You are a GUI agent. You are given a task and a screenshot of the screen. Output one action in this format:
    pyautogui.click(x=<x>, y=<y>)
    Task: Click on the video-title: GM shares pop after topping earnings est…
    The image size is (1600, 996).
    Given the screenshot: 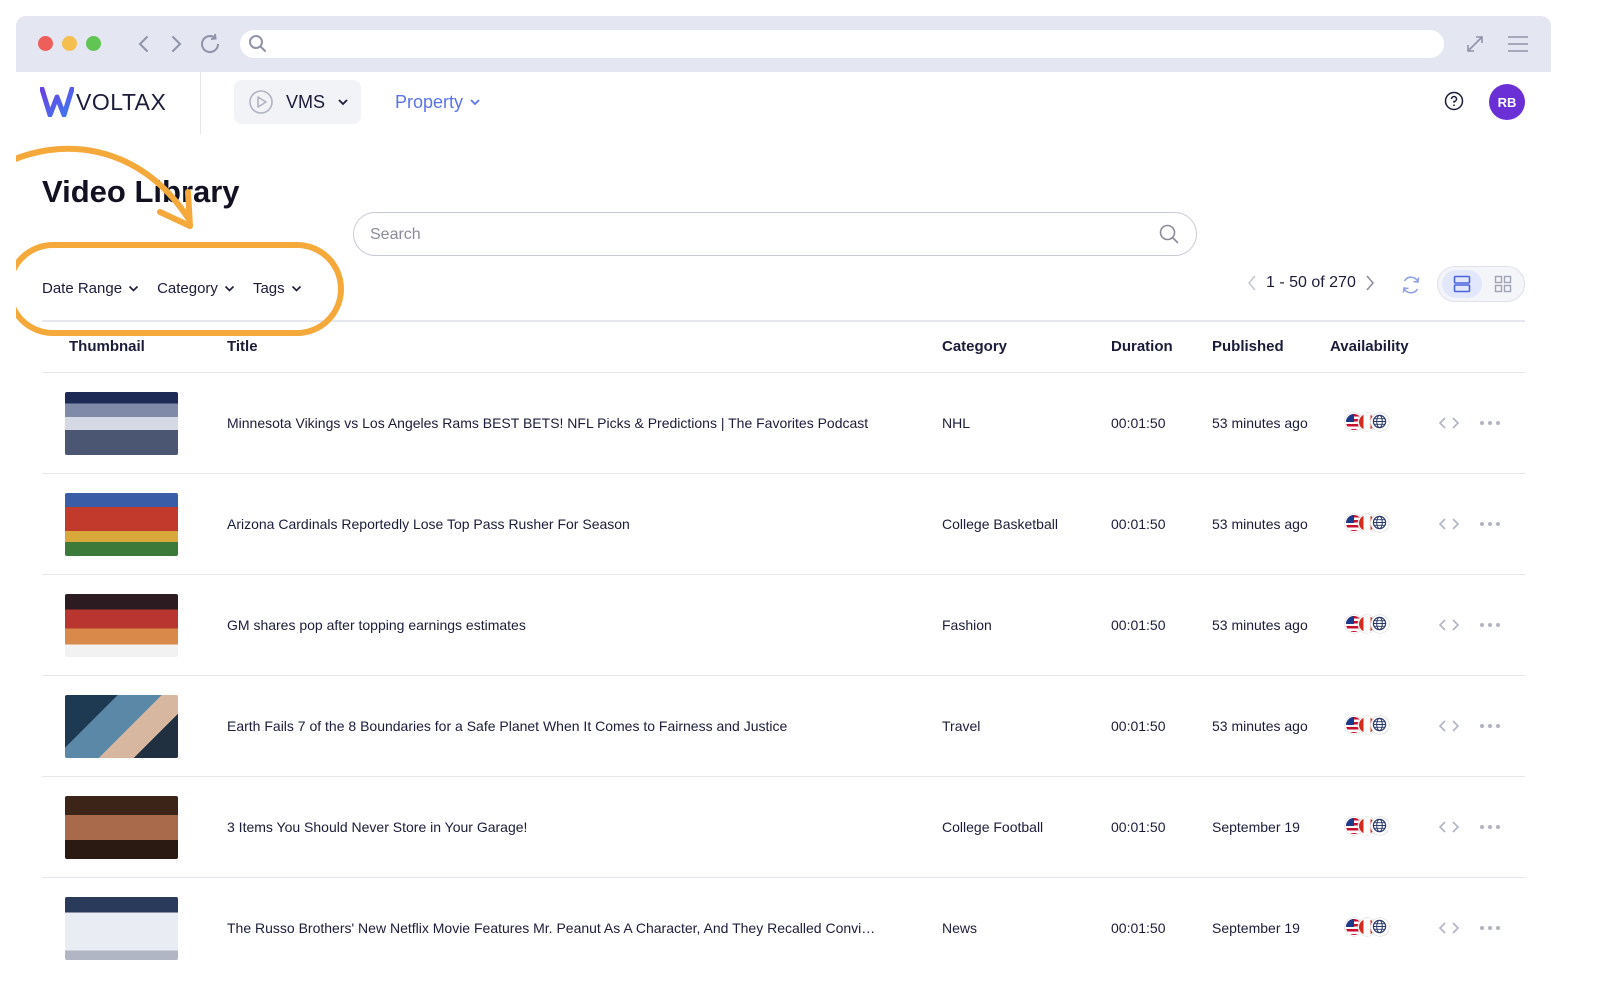 What is the action you would take?
    pyautogui.click(x=552, y=625)
    